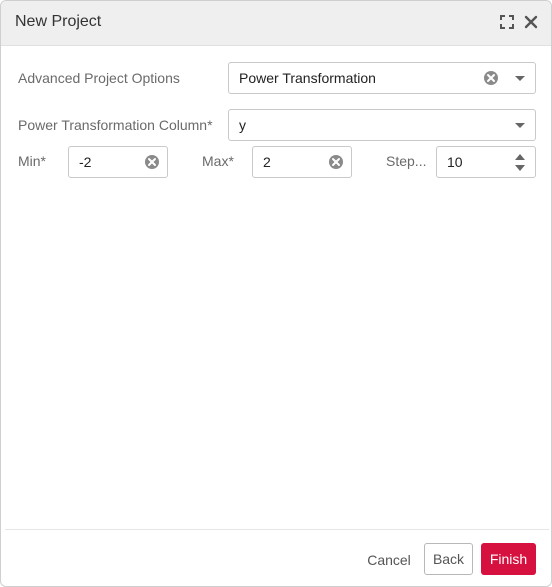  Describe the element at coordinates (242, 125) in the screenshot. I see `column-value: y` at that location.